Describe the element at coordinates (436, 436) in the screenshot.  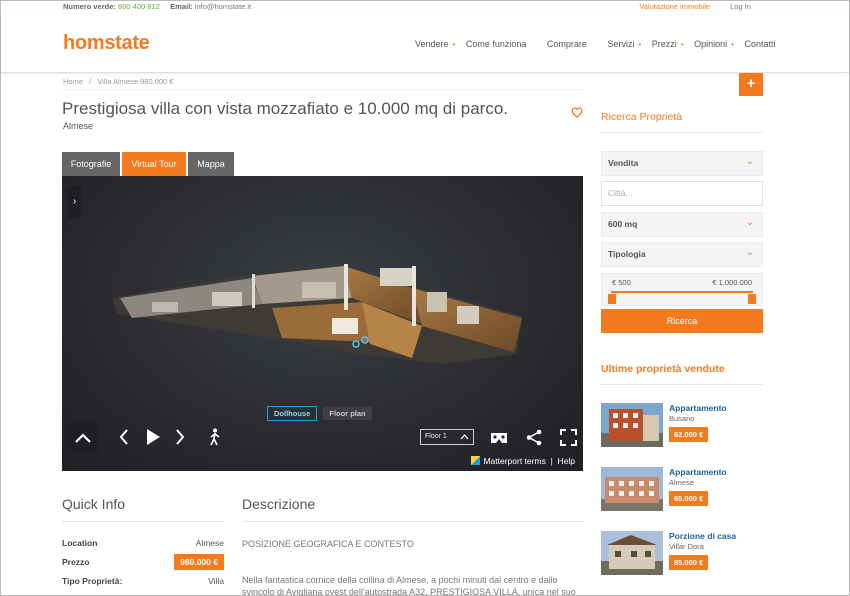
I see `floor-selector-value: Floor 1` at that location.